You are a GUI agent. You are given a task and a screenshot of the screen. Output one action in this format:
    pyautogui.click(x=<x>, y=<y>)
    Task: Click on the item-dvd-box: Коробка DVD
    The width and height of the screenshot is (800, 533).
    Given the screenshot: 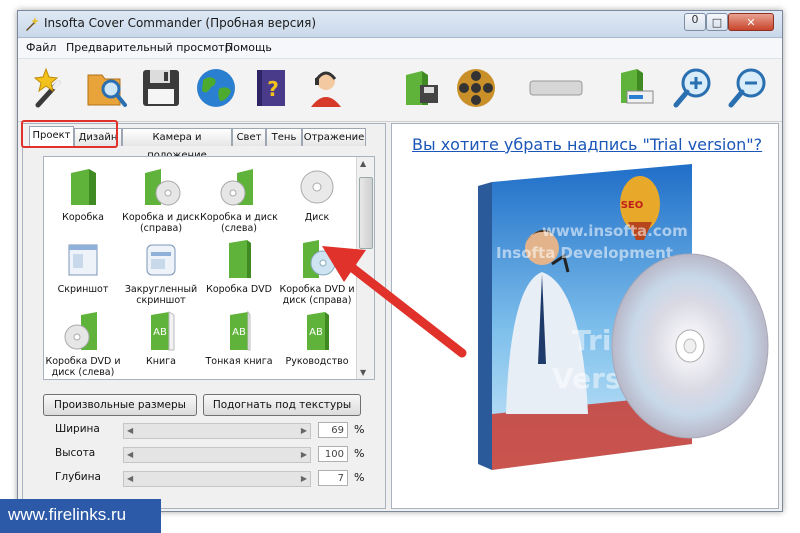 What is the action you would take?
    pyautogui.click(x=239, y=266)
    